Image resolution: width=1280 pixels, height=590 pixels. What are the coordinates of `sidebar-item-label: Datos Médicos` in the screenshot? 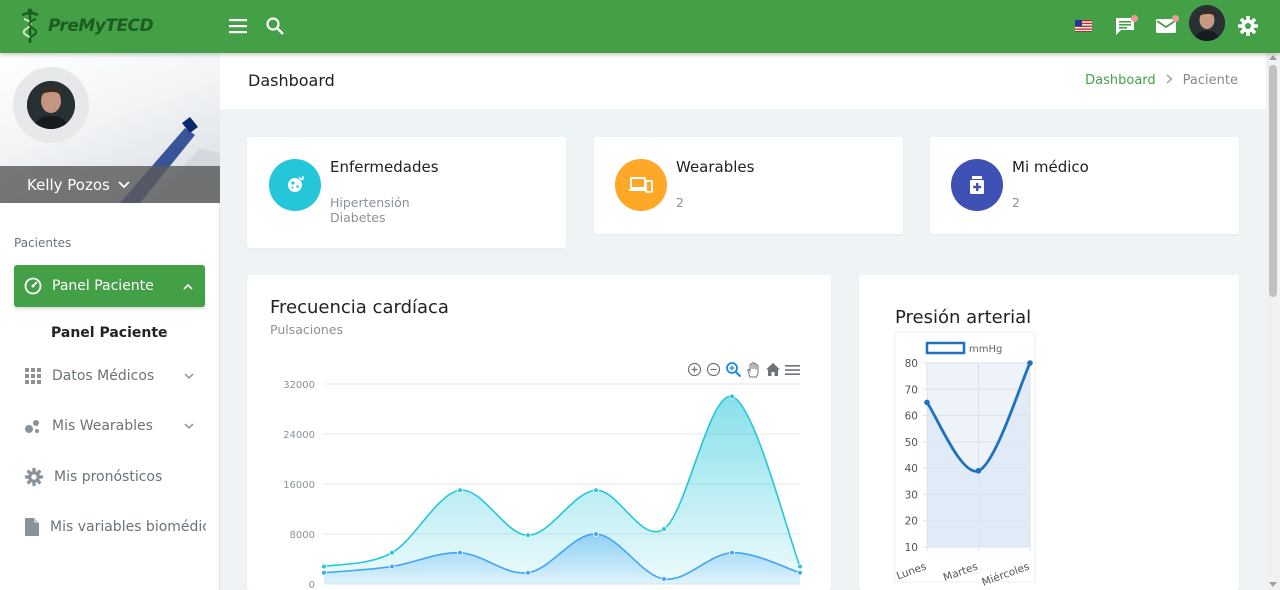 It's located at (103, 376).